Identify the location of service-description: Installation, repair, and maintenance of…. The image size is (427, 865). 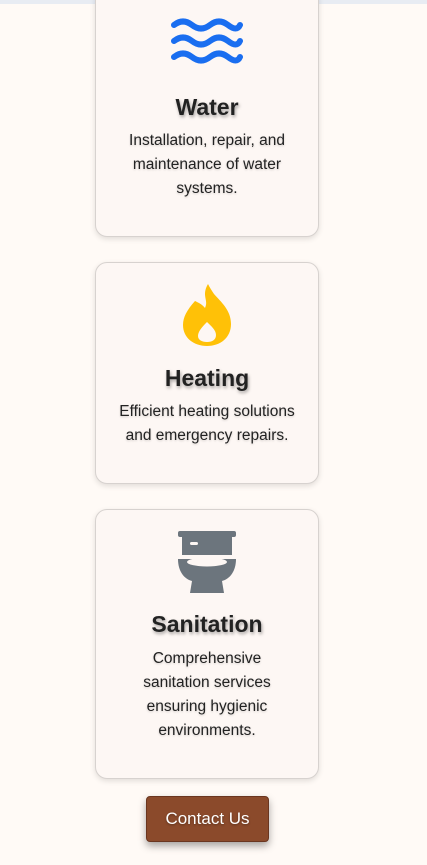
(207, 164).